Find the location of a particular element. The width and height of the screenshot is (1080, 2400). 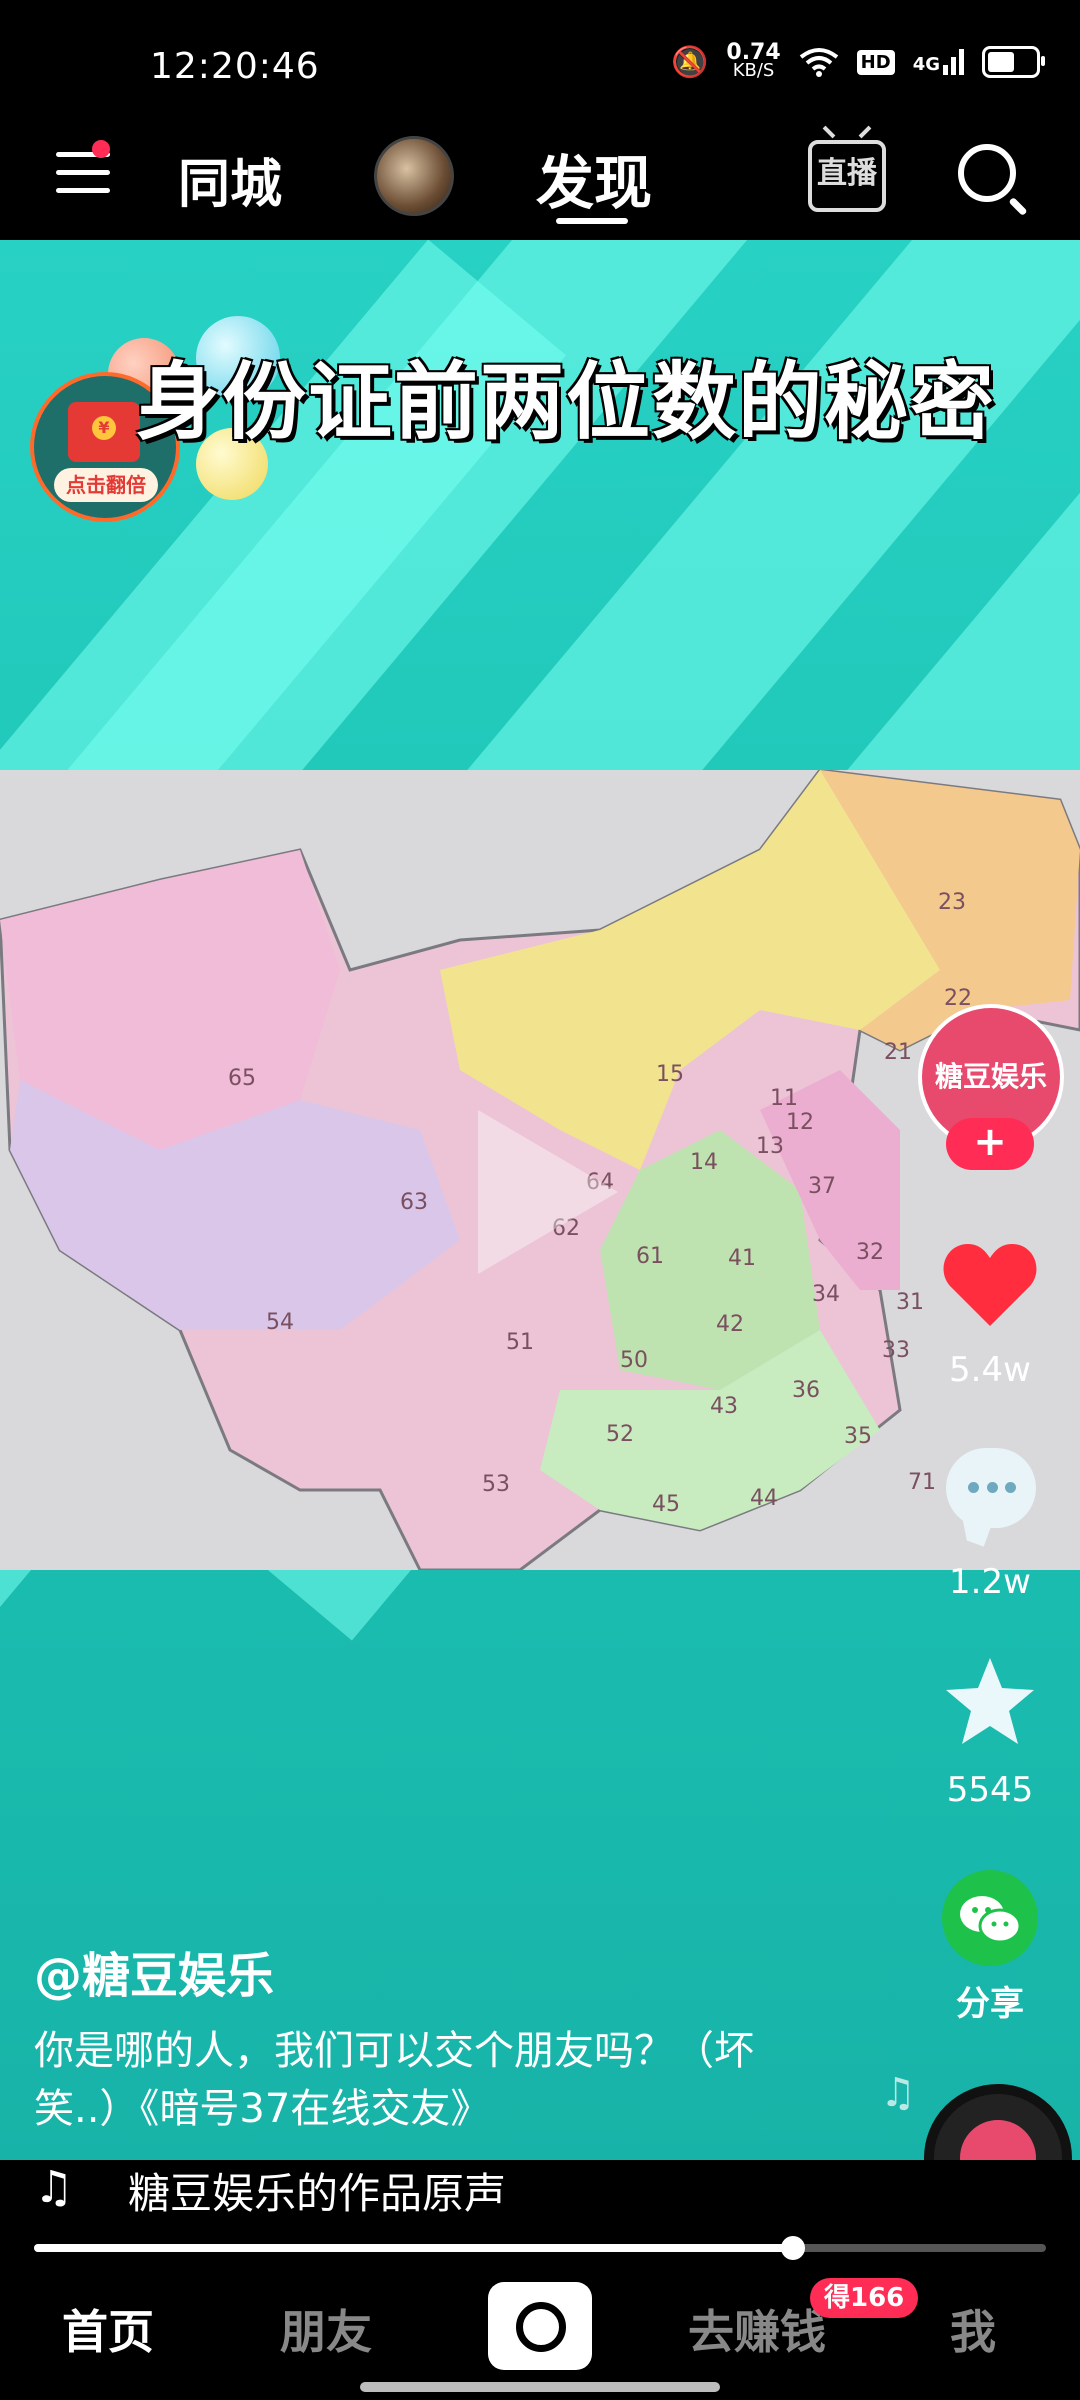

map-code: 42 is located at coordinates (730, 1324).